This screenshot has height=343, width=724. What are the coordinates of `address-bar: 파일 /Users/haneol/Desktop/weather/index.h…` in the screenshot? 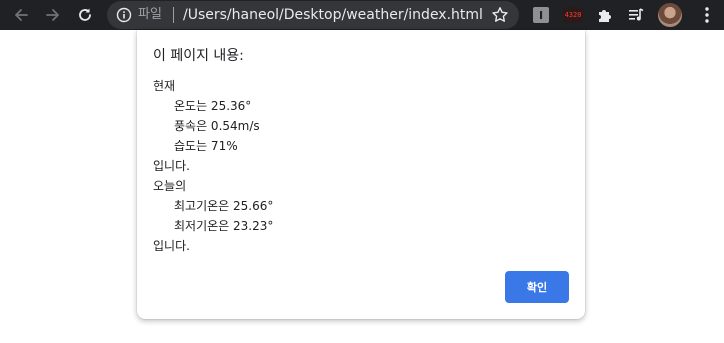 It's located at (313, 15).